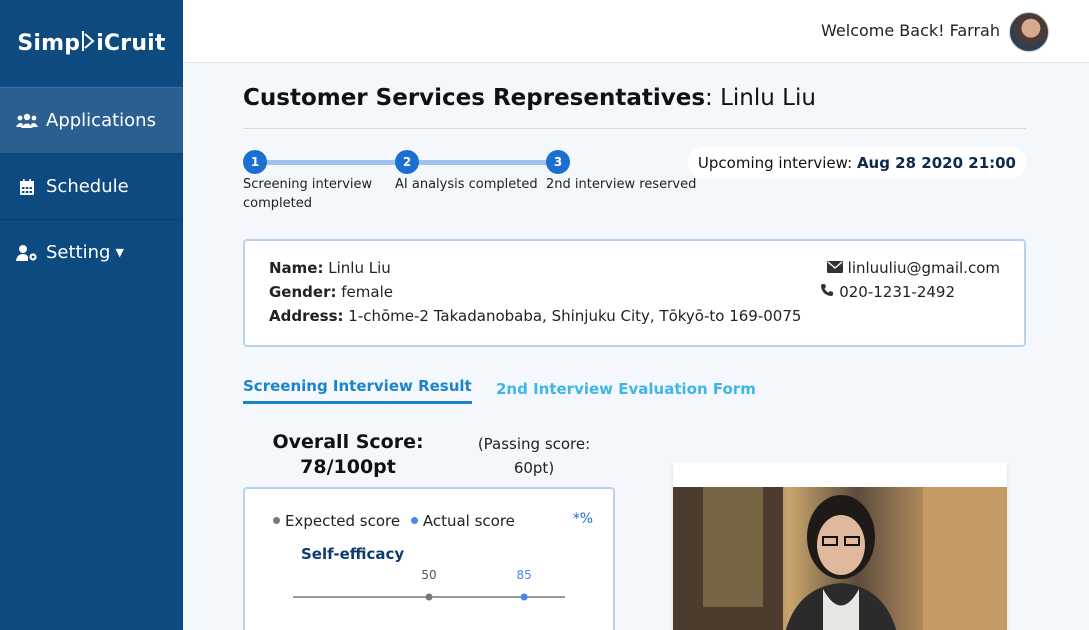  I want to click on unit-label: *%, so click(582, 519).